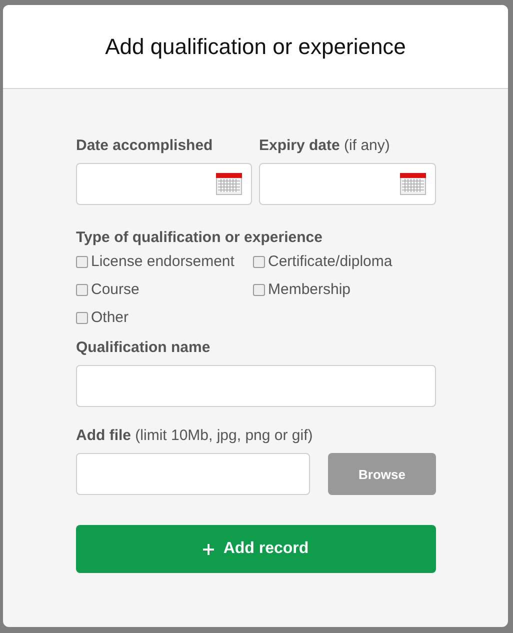  I want to click on field-label: Qualification name, so click(144, 347).